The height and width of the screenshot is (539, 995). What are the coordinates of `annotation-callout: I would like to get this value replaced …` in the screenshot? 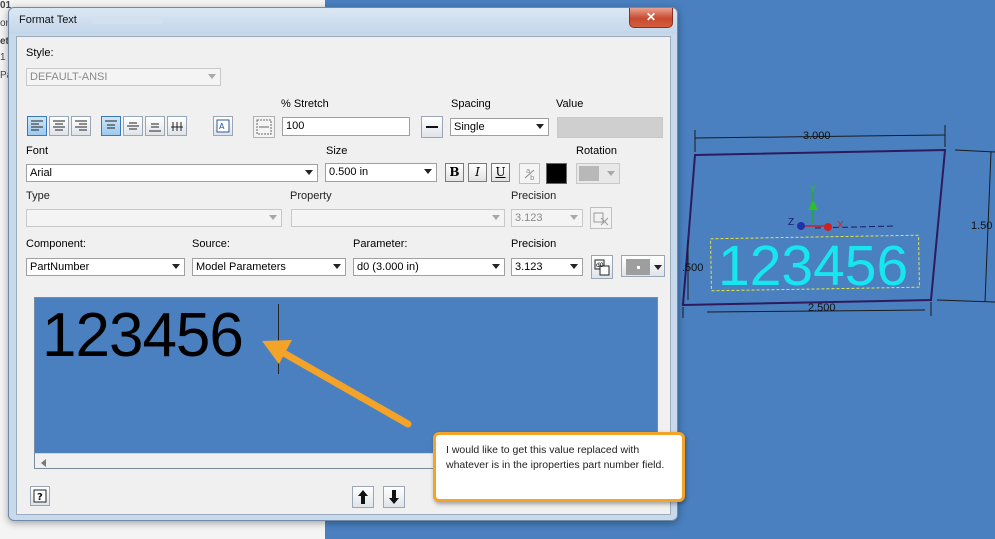 It's located at (559, 467).